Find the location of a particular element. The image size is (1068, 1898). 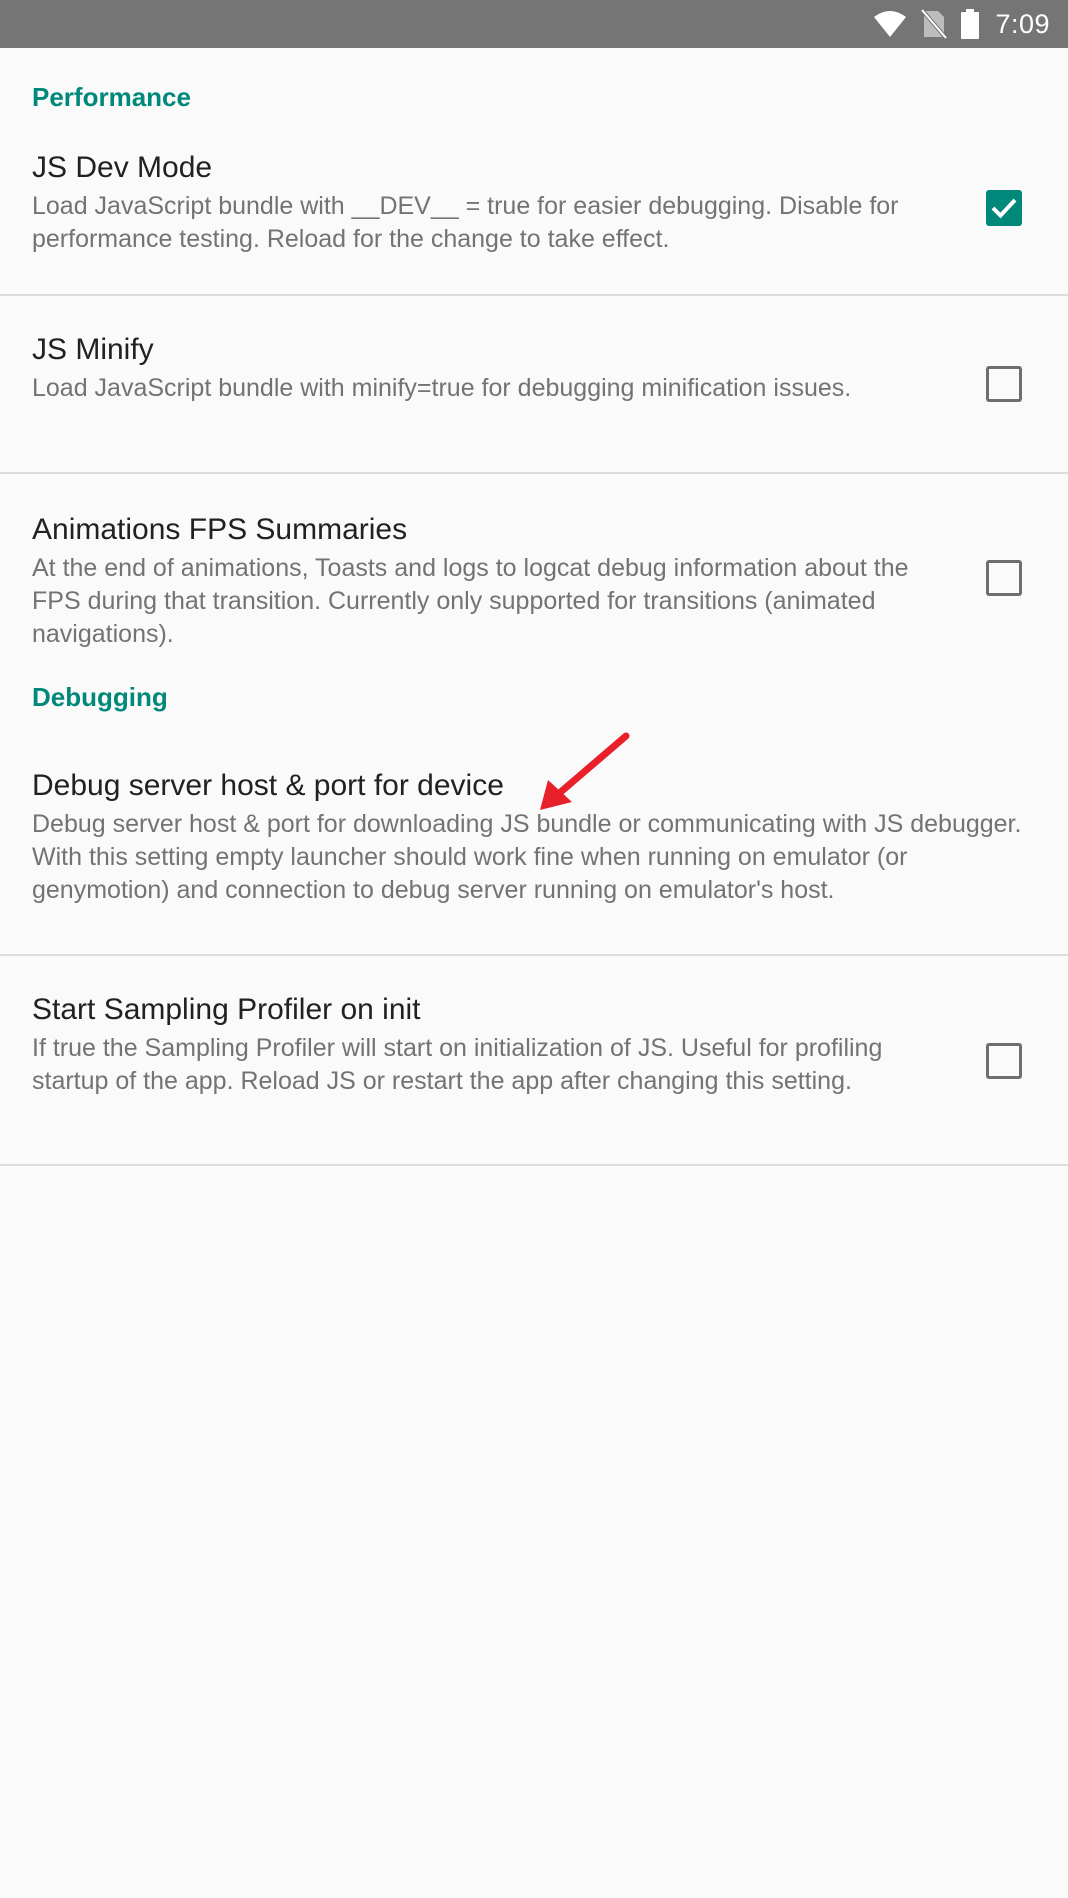

js-dev-mode-checkbox is located at coordinates (1004, 208).